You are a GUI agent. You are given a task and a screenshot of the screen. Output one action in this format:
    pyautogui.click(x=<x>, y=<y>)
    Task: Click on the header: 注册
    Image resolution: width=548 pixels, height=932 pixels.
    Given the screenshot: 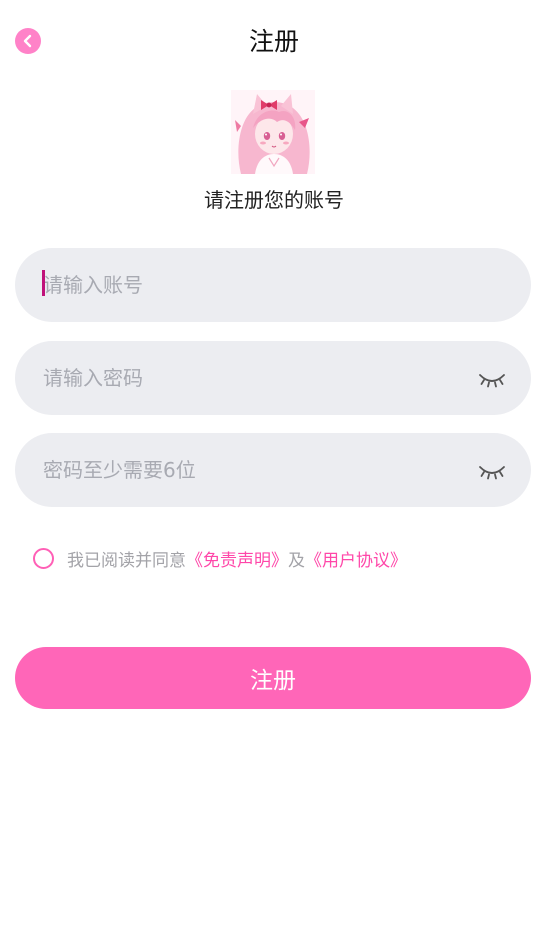 What is the action you would take?
    pyautogui.click(x=274, y=42)
    